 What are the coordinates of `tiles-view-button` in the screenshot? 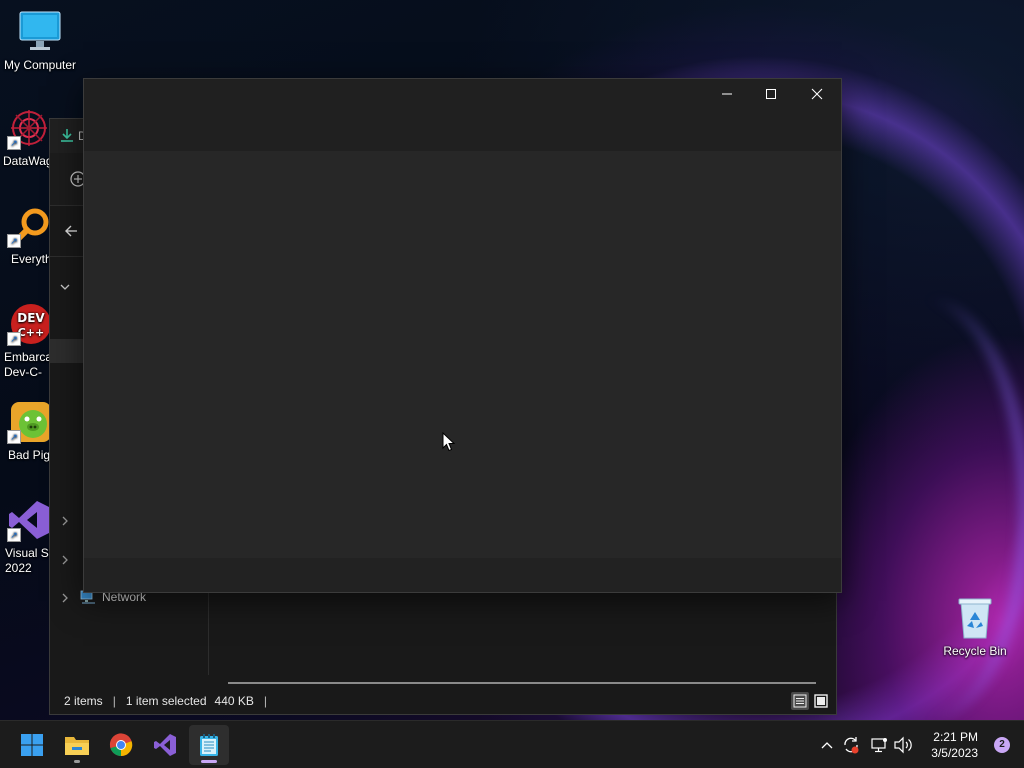 It's located at (821, 701).